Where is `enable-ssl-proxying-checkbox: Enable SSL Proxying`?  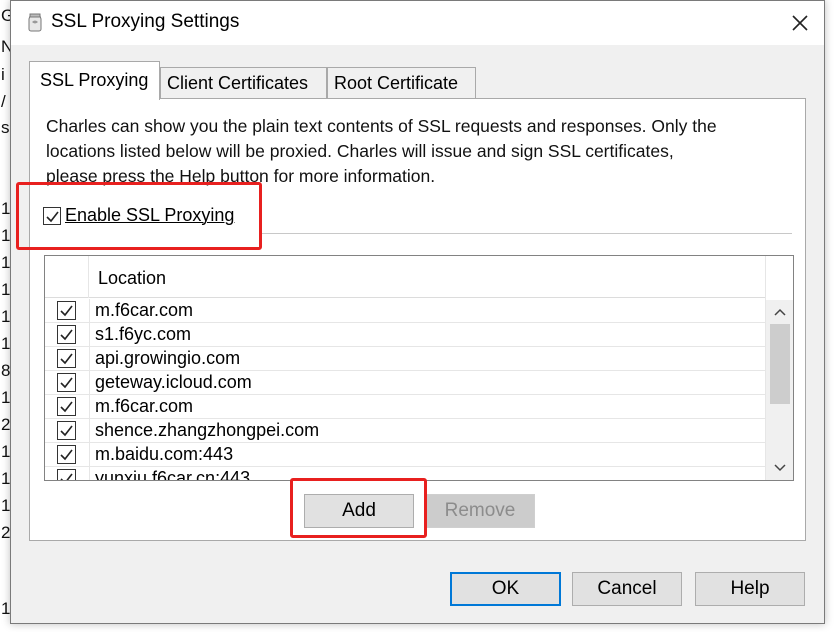
enable-ssl-proxying-checkbox: Enable SSL Proxying is located at coordinates (138, 219).